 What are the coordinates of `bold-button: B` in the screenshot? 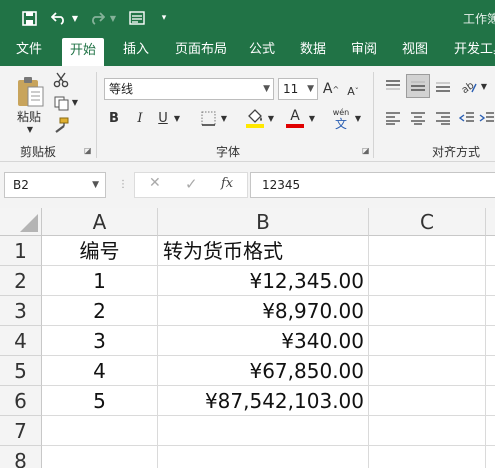 It's located at (114, 118).